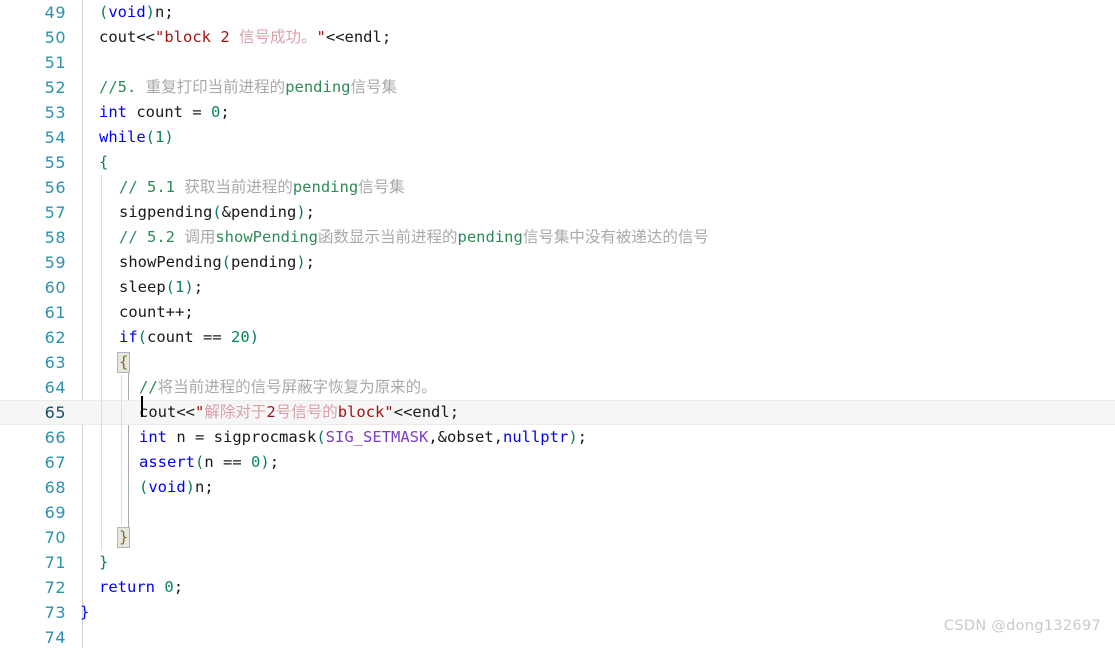  What do you see at coordinates (557, 413) in the screenshot?
I see `code-line: 65 cout<<"解除对于2号信号的block"<<endl;` at bounding box center [557, 413].